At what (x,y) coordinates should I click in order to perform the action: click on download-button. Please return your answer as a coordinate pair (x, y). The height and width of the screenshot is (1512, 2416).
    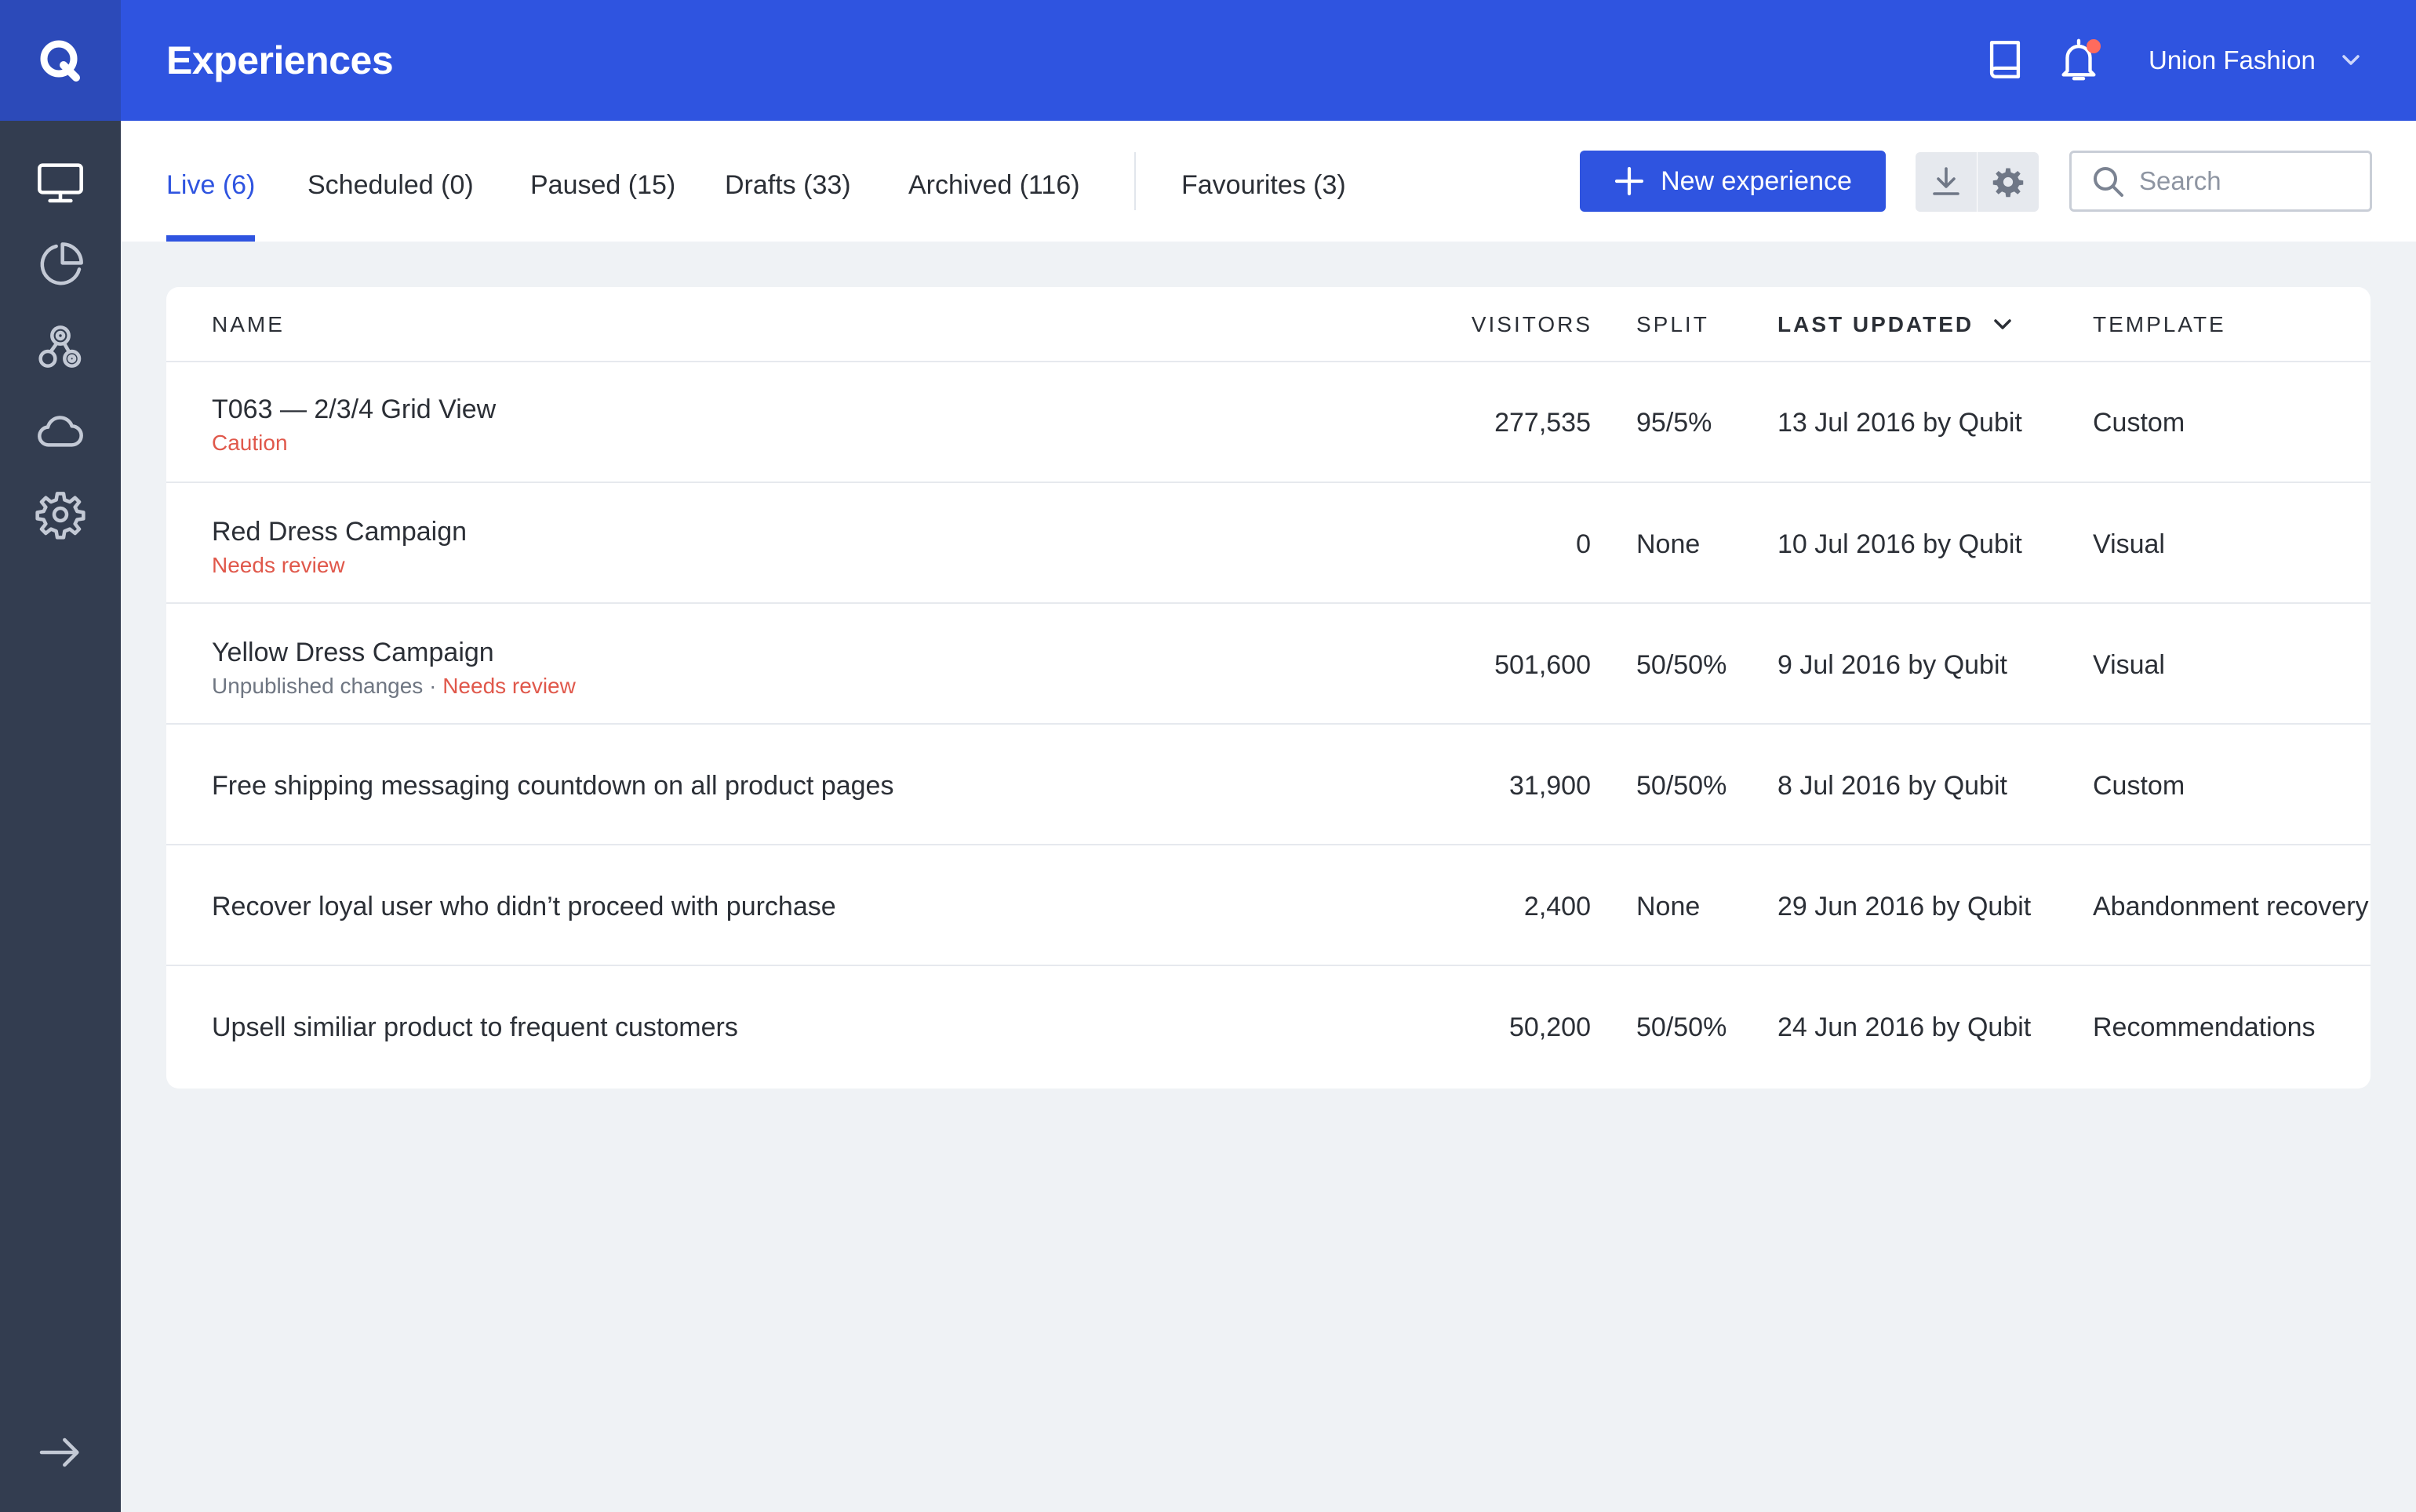
    Looking at the image, I should click on (1947, 182).